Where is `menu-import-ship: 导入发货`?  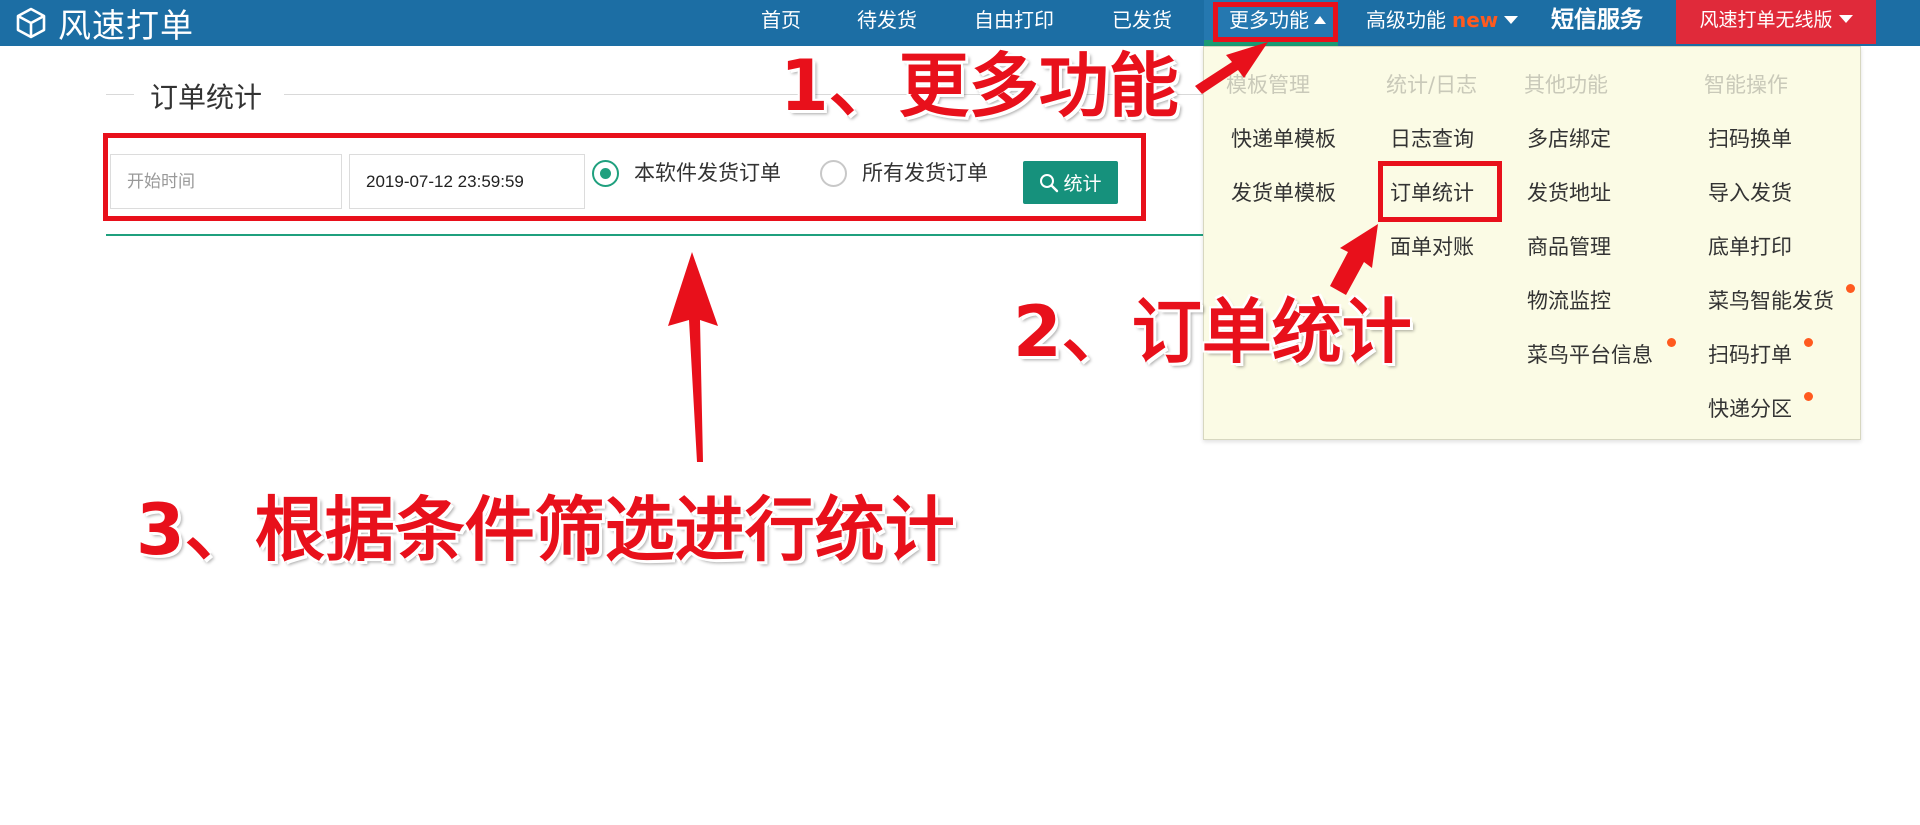
menu-import-ship: 导入发货 is located at coordinates (1750, 192).